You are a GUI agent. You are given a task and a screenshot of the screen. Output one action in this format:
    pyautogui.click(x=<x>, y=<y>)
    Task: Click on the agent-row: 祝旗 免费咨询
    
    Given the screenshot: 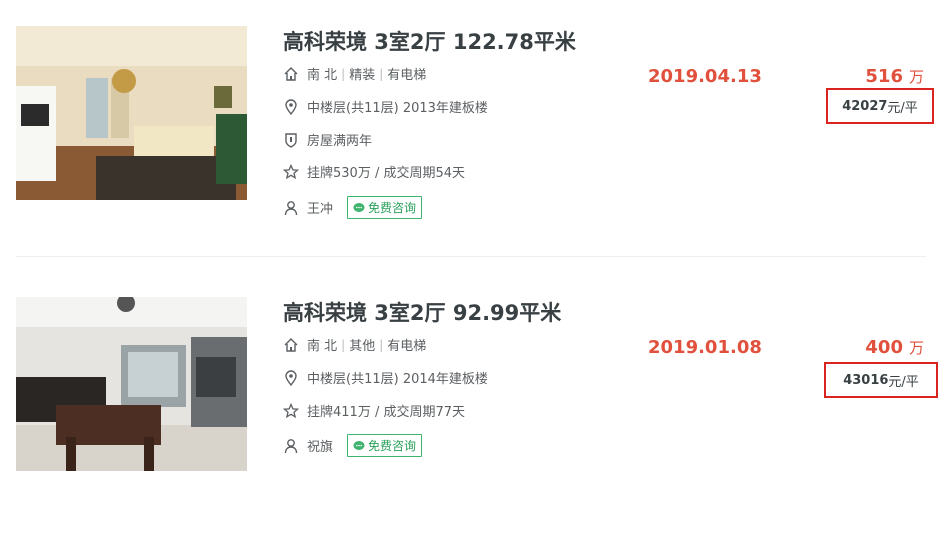 What is the action you would take?
    pyautogui.click(x=353, y=445)
    